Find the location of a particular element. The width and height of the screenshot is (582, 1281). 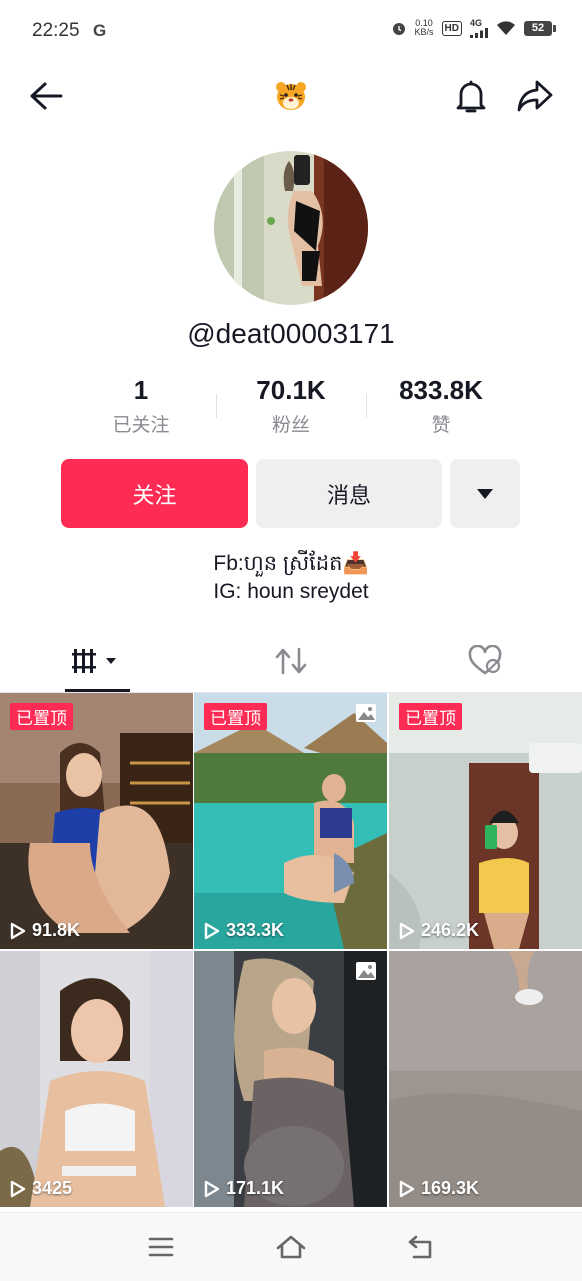

video-tile: 已置顶 333.3K is located at coordinates (290, 821).